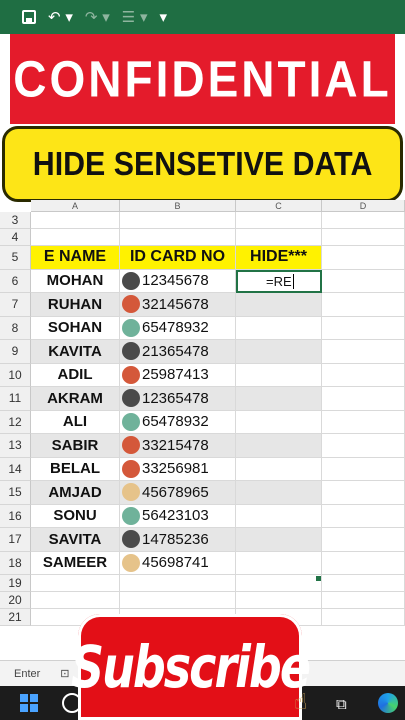 The image size is (405, 720). Describe the element at coordinates (15, 237) in the screenshot. I see `row-header: 4` at that location.